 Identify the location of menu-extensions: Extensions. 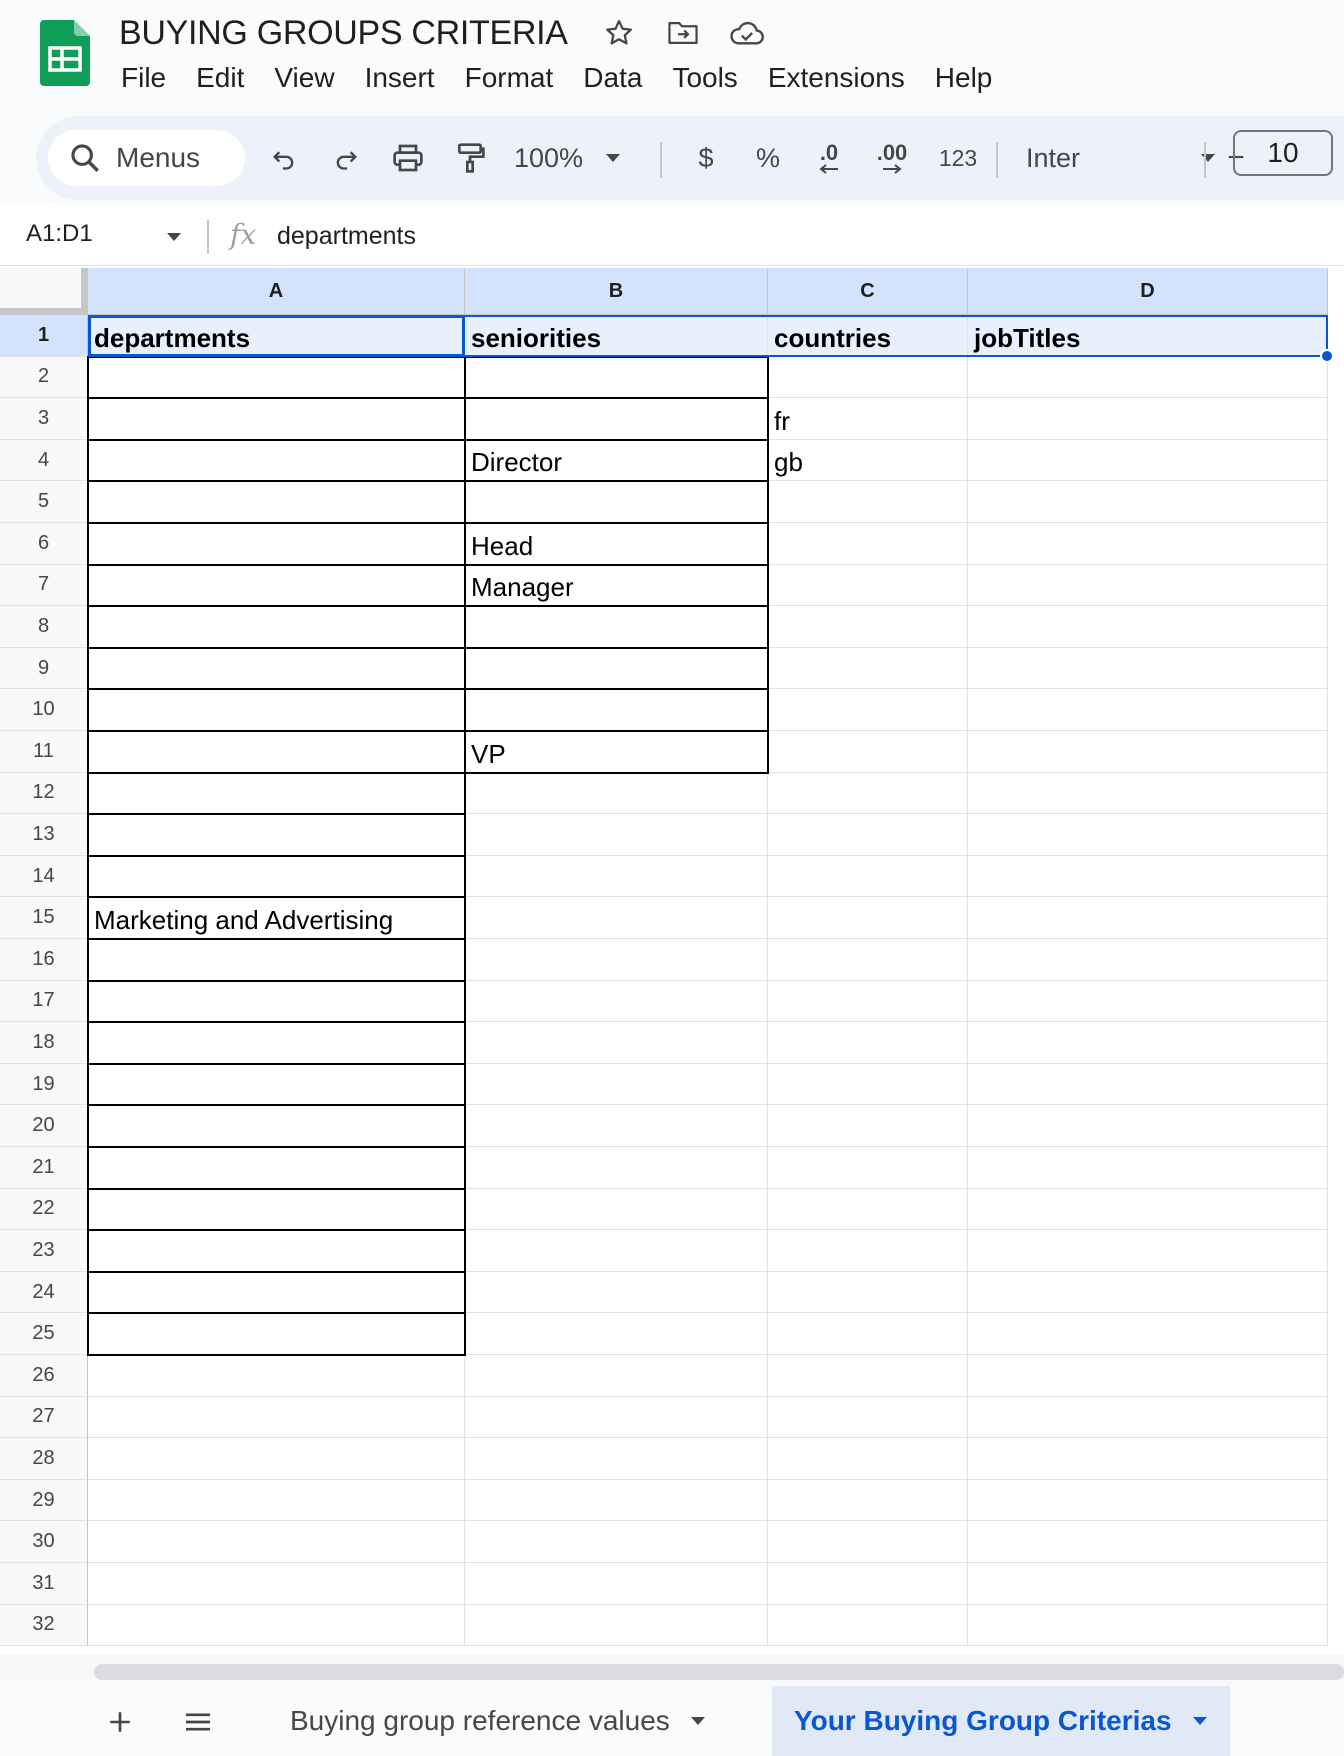
(836, 78).